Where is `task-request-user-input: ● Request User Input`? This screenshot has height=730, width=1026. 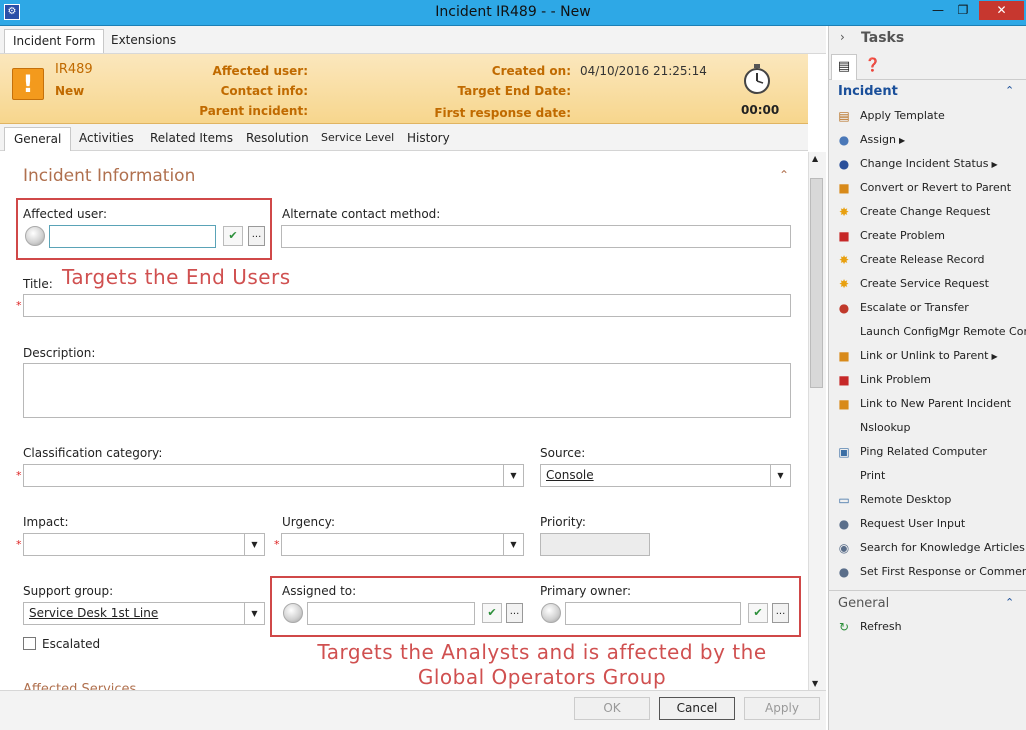 task-request-user-input: ● Request User Input is located at coordinates (931, 525).